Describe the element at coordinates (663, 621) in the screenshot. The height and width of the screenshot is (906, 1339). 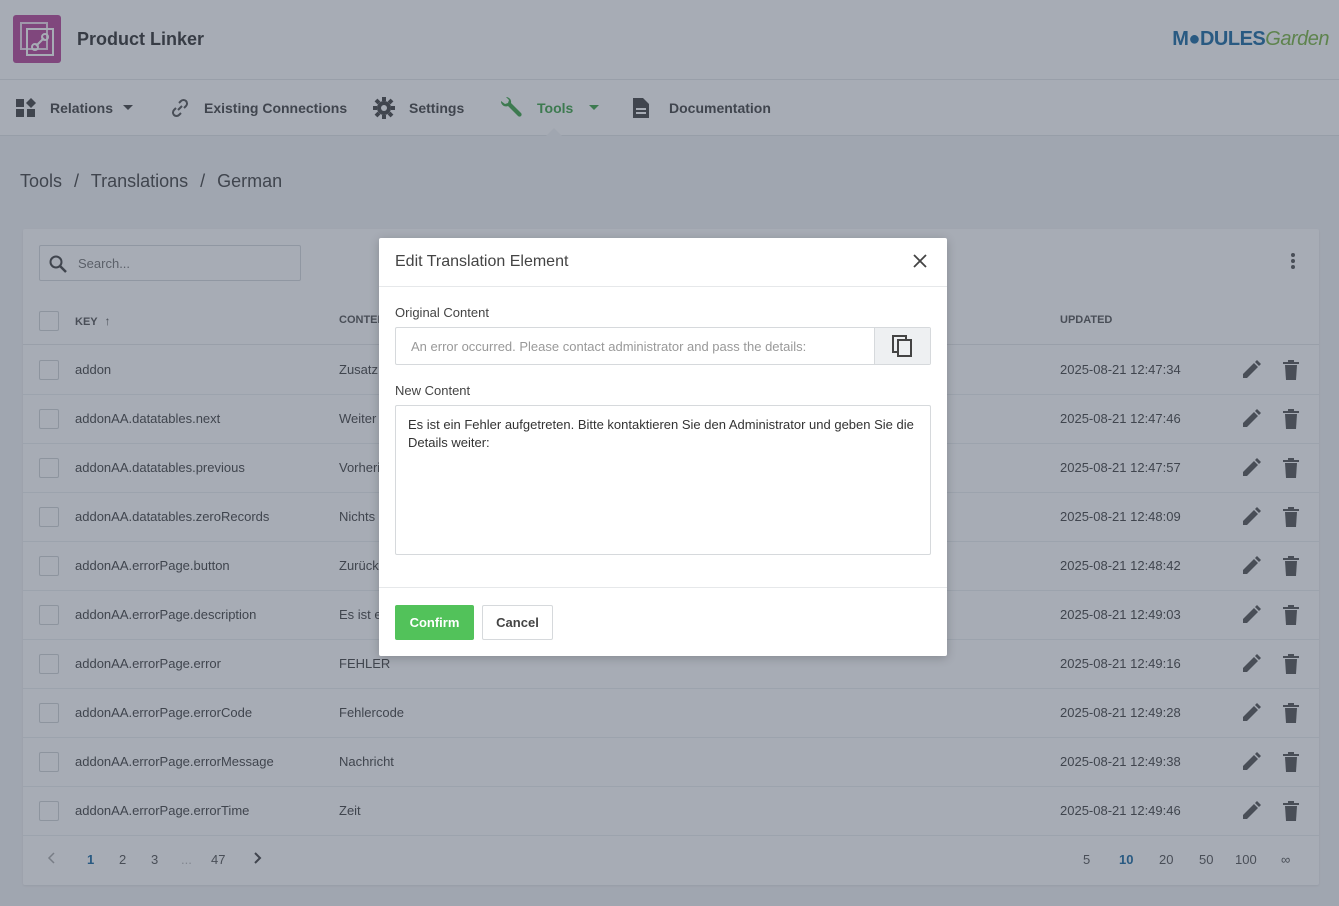
I see `modal-footer: Confirm Cancel` at that location.